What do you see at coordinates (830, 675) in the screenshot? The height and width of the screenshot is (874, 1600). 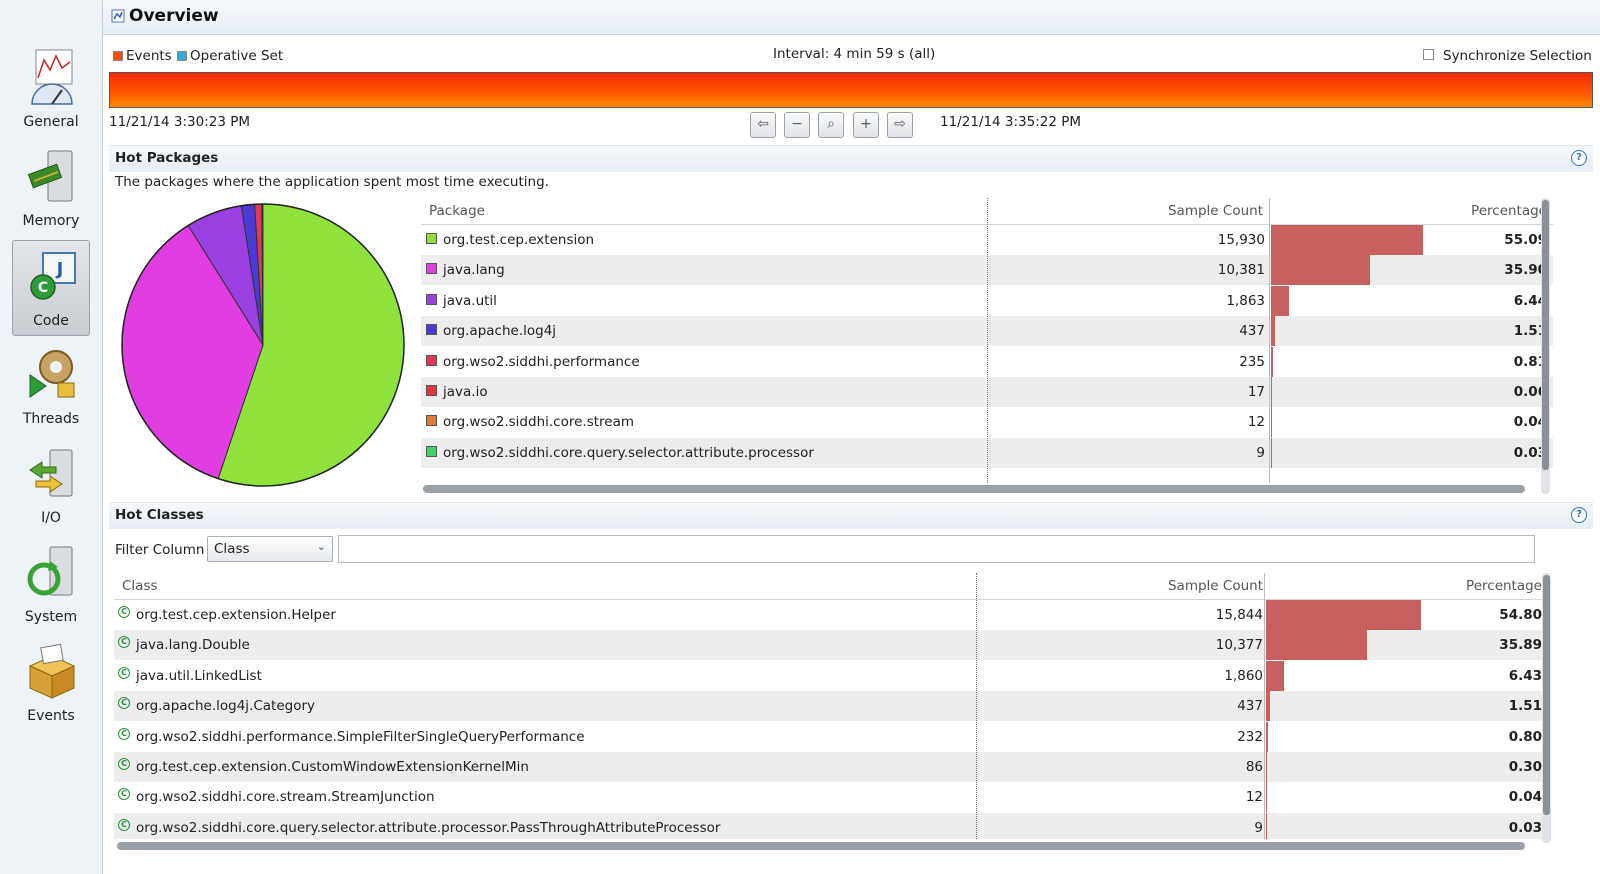 I see `class-row: Cjava.util.LinkedList 1,860 6.43` at bounding box center [830, 675].